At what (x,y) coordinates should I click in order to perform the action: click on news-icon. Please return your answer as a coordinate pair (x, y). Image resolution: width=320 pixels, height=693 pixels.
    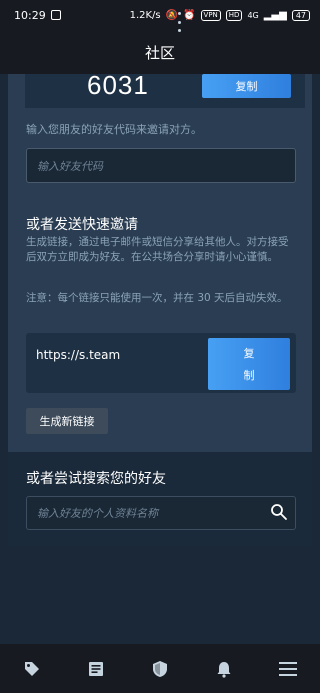
    Looking at the image, I should click on (96, 669).